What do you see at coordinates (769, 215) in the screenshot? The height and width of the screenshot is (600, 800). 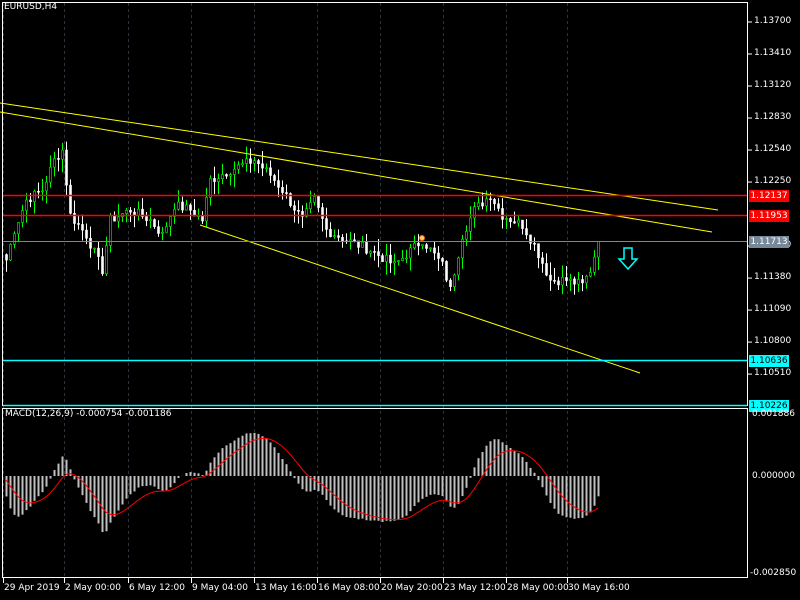 I see `resistance-price-tag: 1.11953` at bounding box center [769, 215].